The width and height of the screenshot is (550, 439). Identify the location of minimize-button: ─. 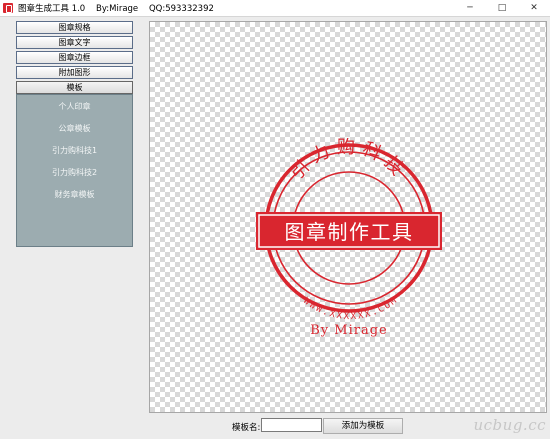
(470, 8).